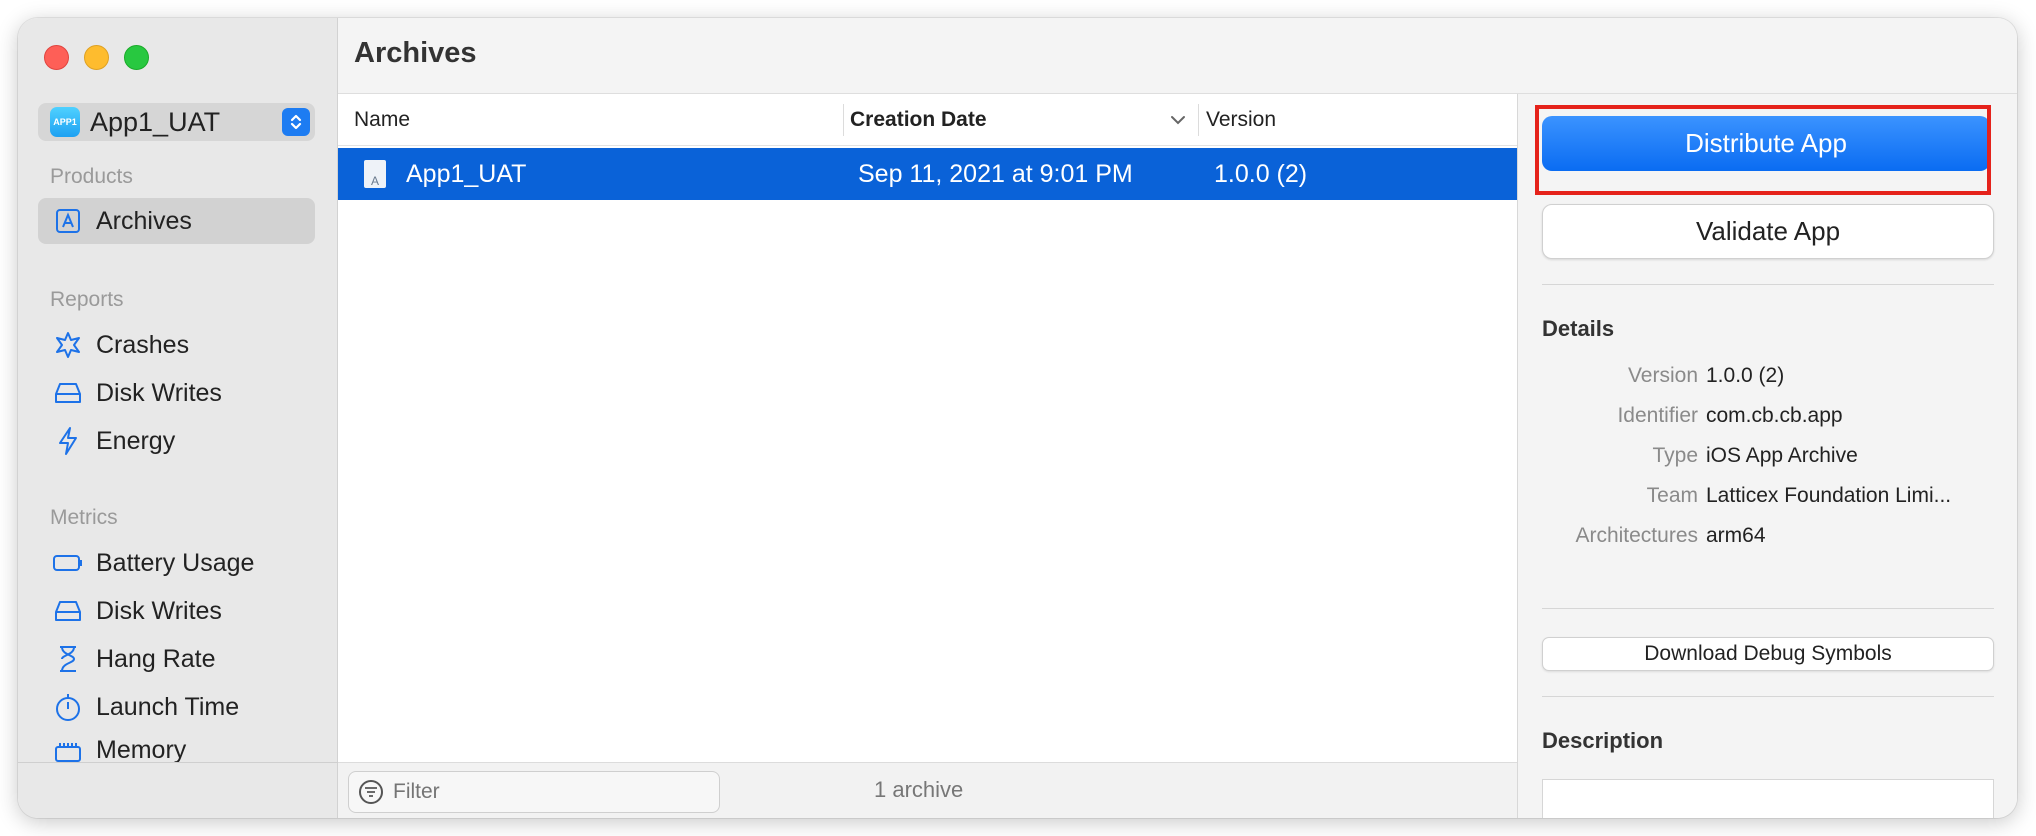 This screenshot has height=836, width=2036. What do you see at coordinates (371, 792) in the screenshot?
I see `filter-icon` at bounding box center [371, 792].